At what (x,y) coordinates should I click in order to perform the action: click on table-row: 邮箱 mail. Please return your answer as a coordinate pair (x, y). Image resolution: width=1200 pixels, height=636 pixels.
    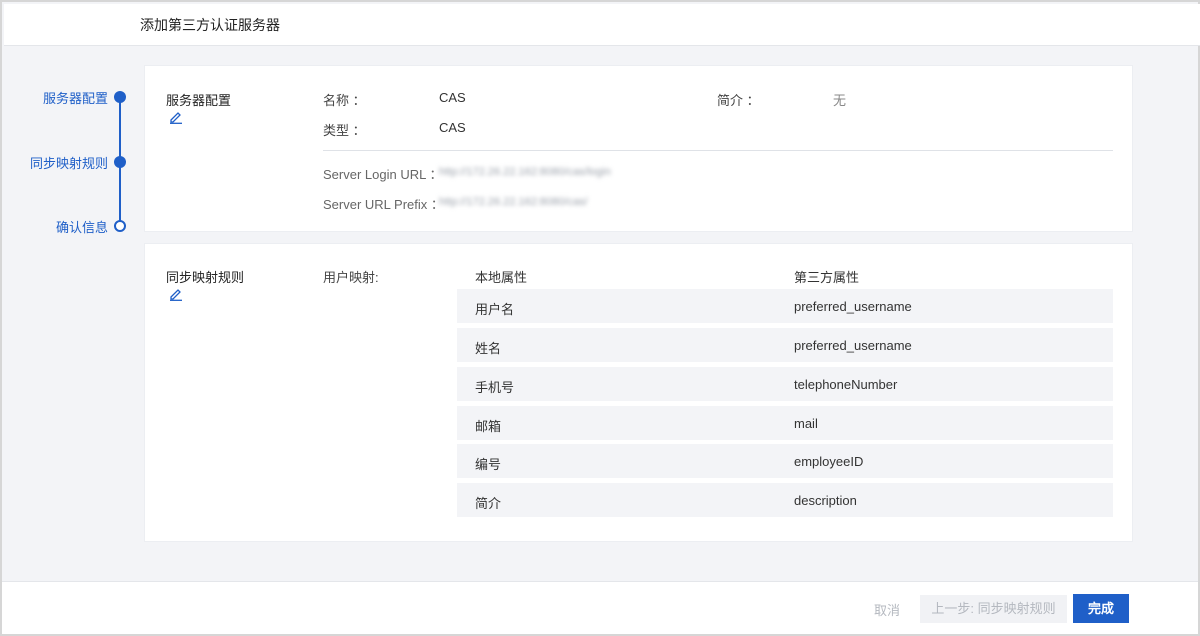
    Looking at the image, I should click on (785, 423).